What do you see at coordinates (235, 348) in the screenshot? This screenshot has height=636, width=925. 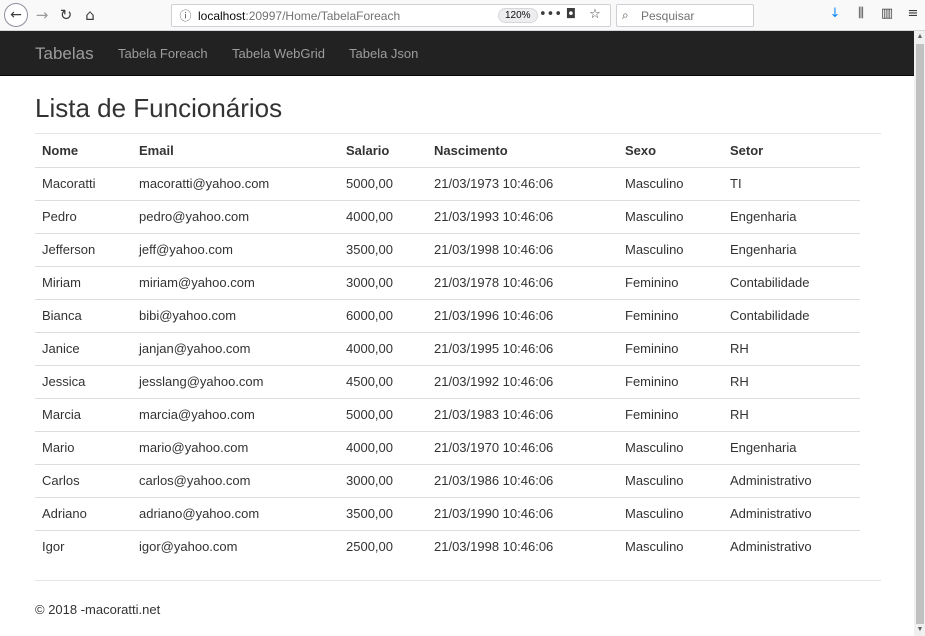 I see `cell-email: janjan@yahoo.com` at bounding box center [235, 348].